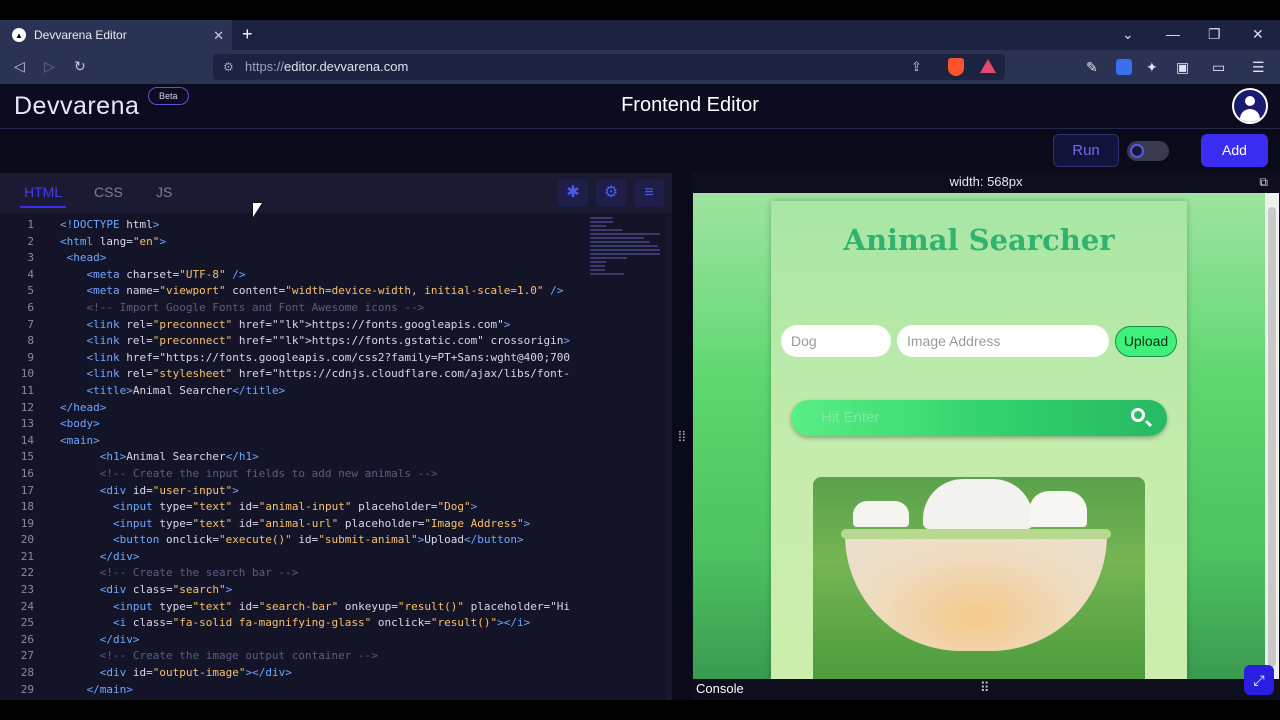 This screenshot has height=720, width=1280. What do you see at coordinates (640, 151) in the screenshot?
I see `editor-toolbar: Run Add` at bounding box center [640, 151].